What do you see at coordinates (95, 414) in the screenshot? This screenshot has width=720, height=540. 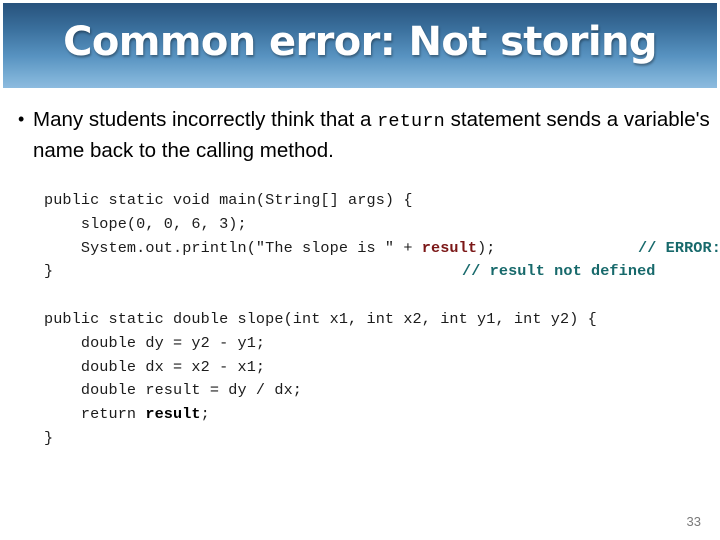 I see `code-token: return` at bounding box center [95, 414].